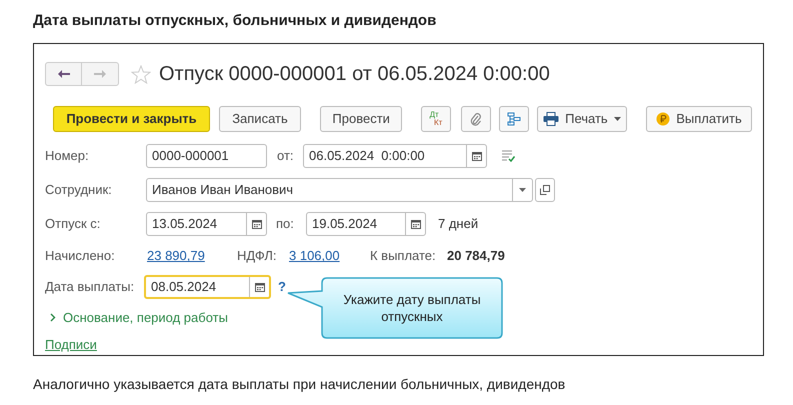 This screenshot has width=793, height=405. Describe the element at coordinates (138, 318) in the screenshot. I see `basis-toggle: Основание, период работы` at that location.